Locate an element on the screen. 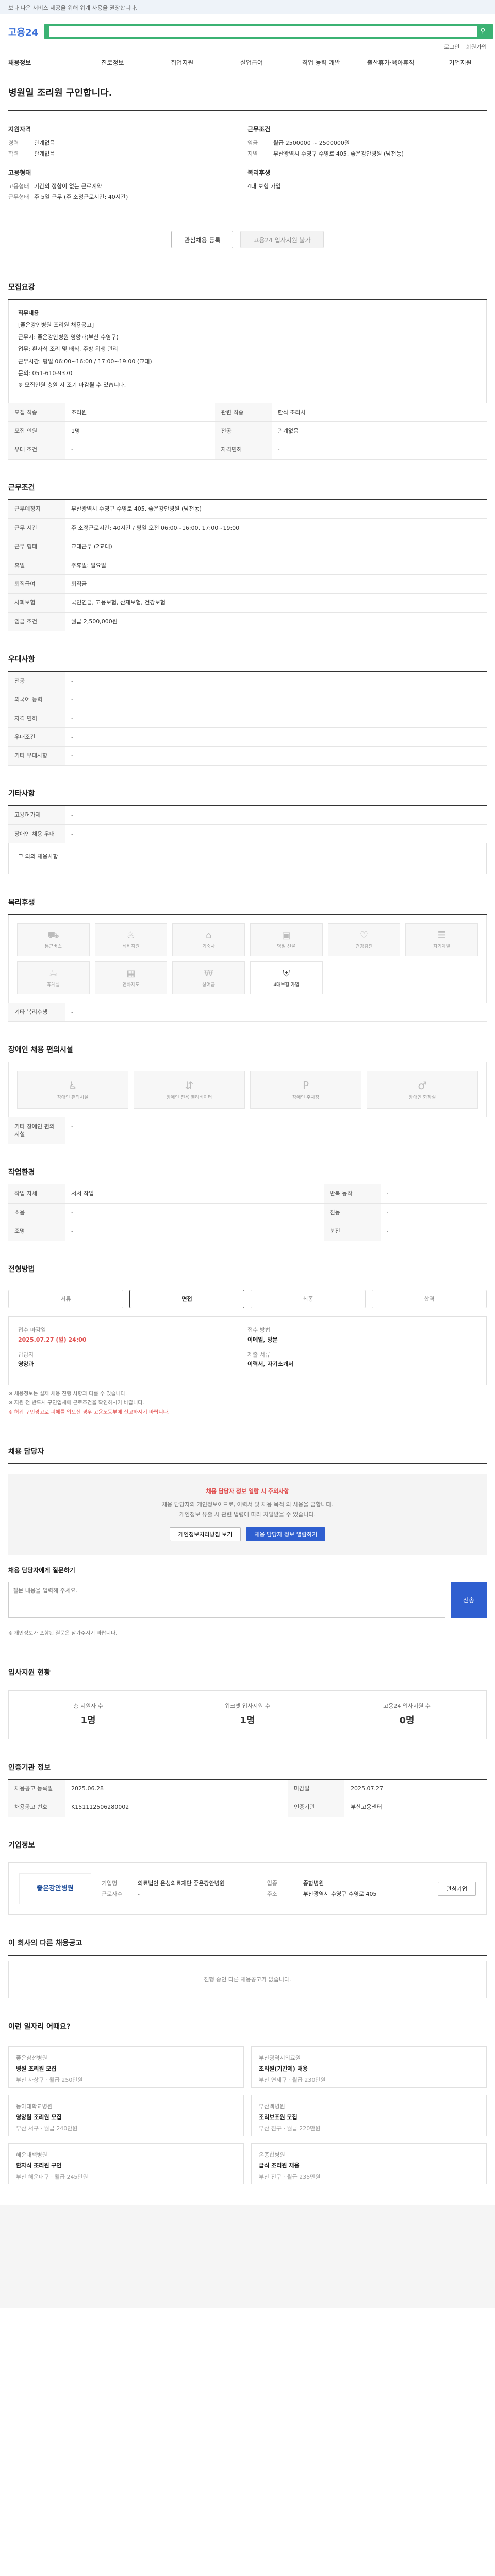 This screenshot has width=495, height=2576. etc-section-title: 기타사항 is located at coordinates (247, 786).